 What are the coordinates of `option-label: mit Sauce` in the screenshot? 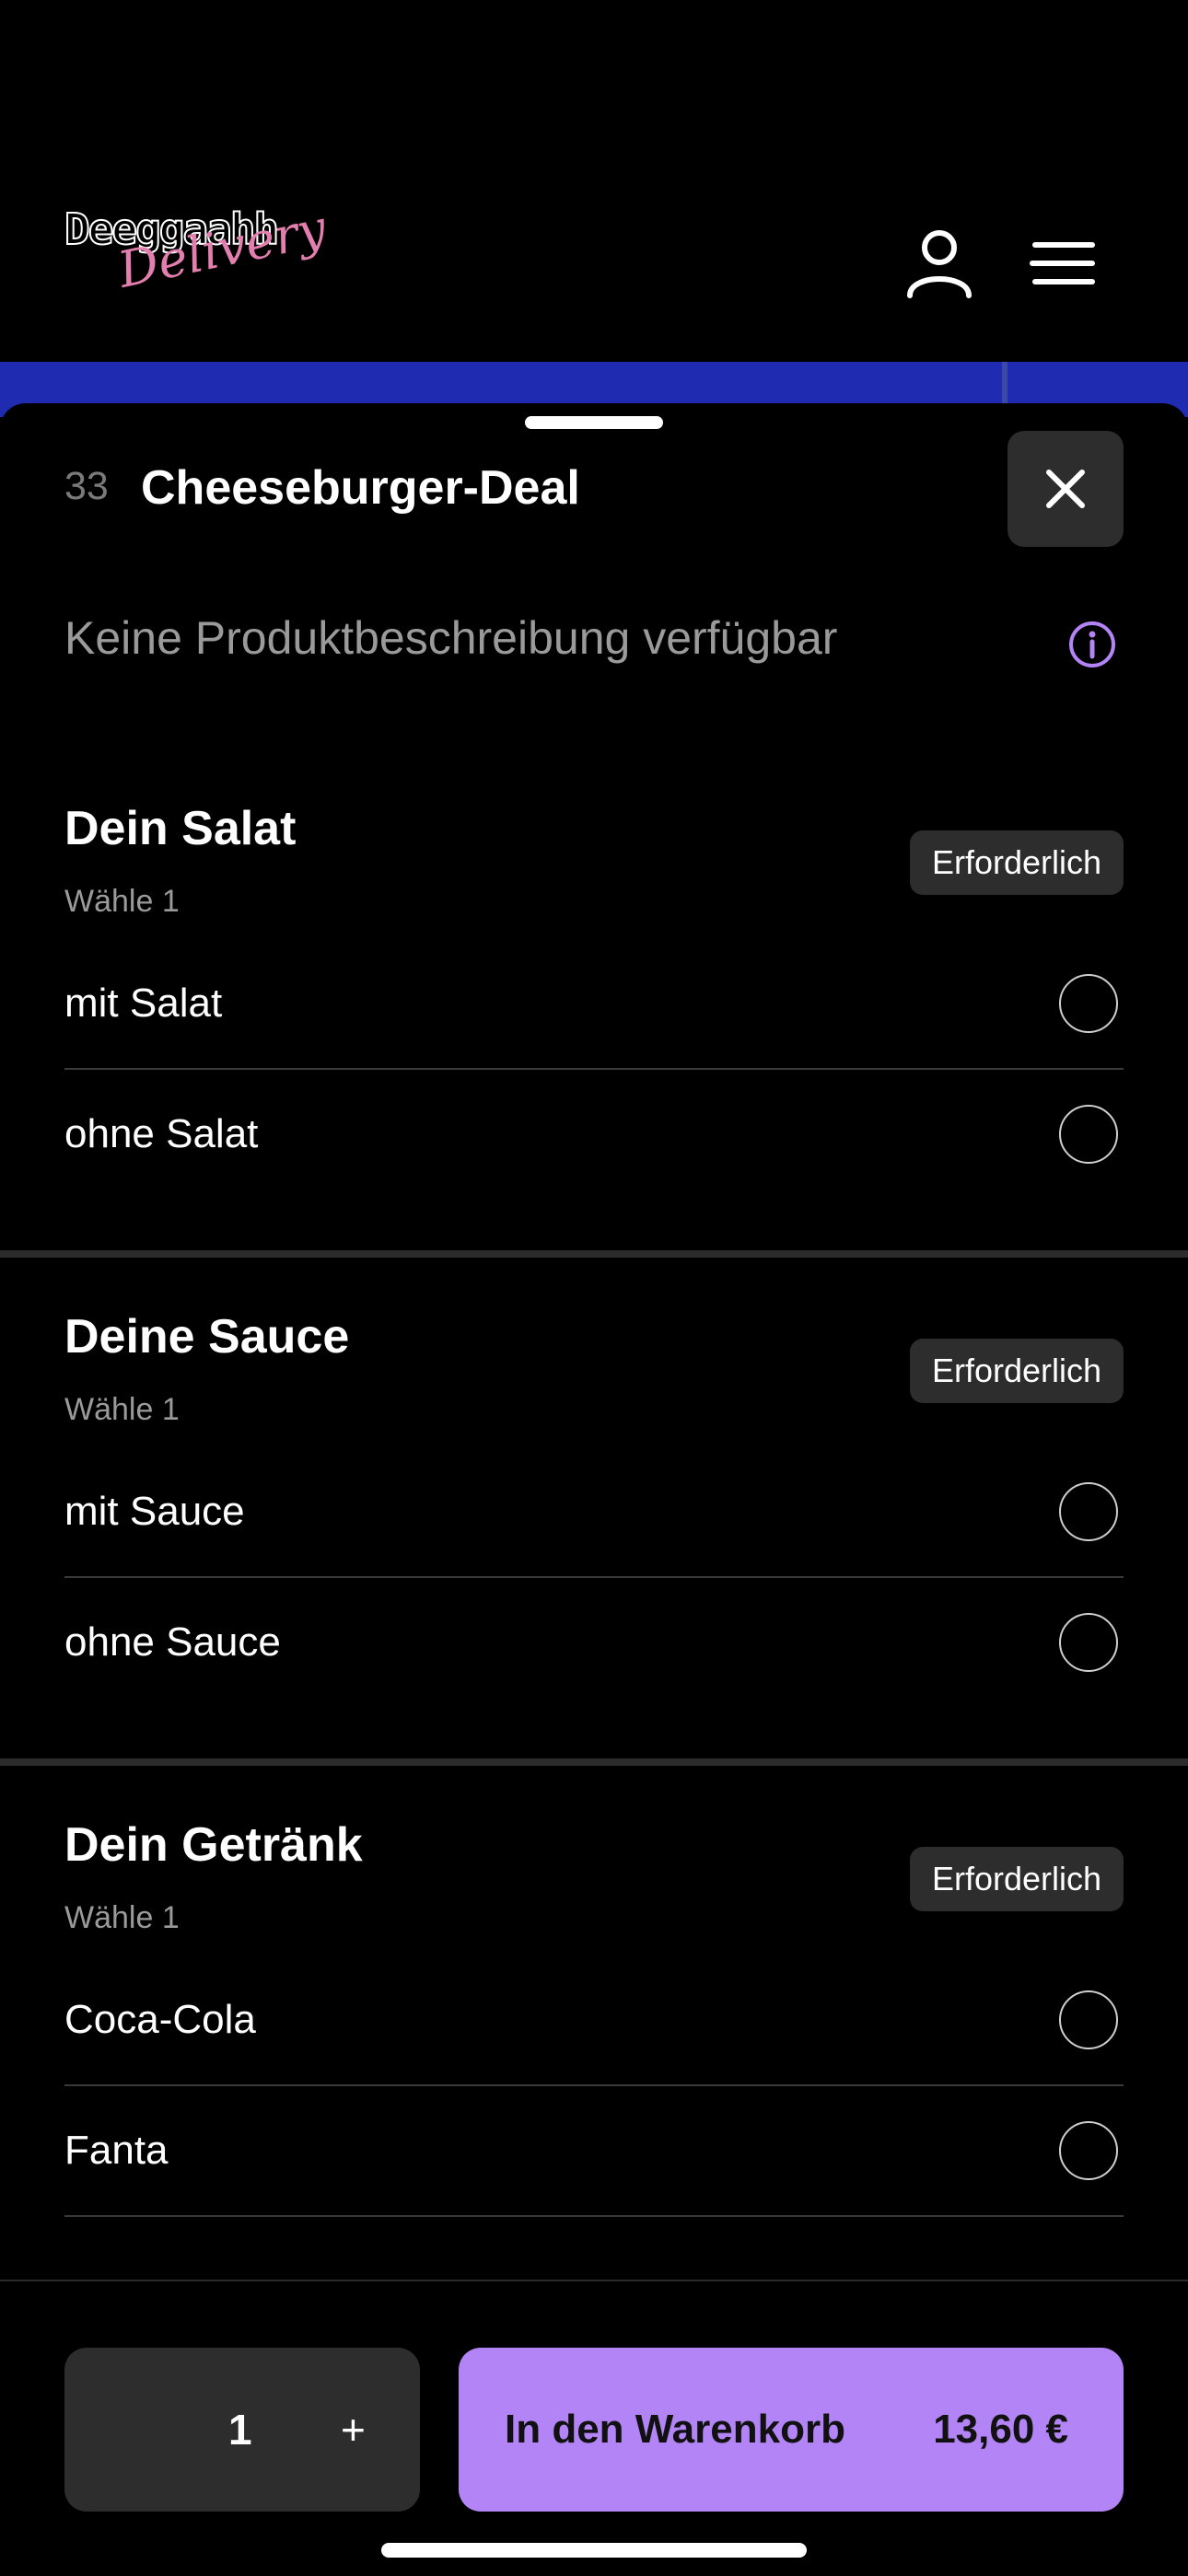 It's located at (154, 1511).